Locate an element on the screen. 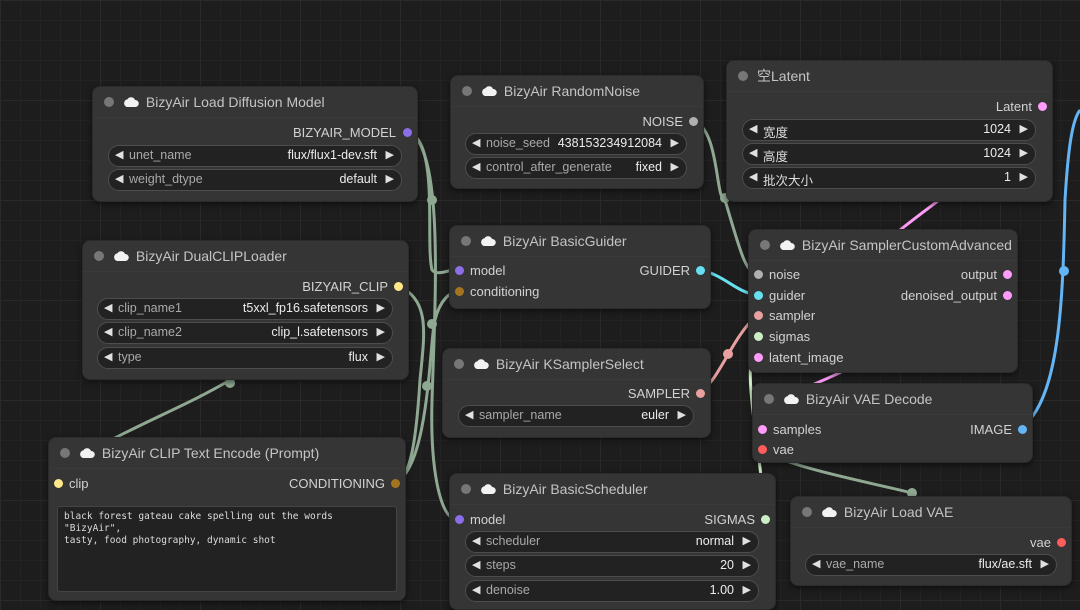  output-socket-clip is located at coordinates (398, 286).